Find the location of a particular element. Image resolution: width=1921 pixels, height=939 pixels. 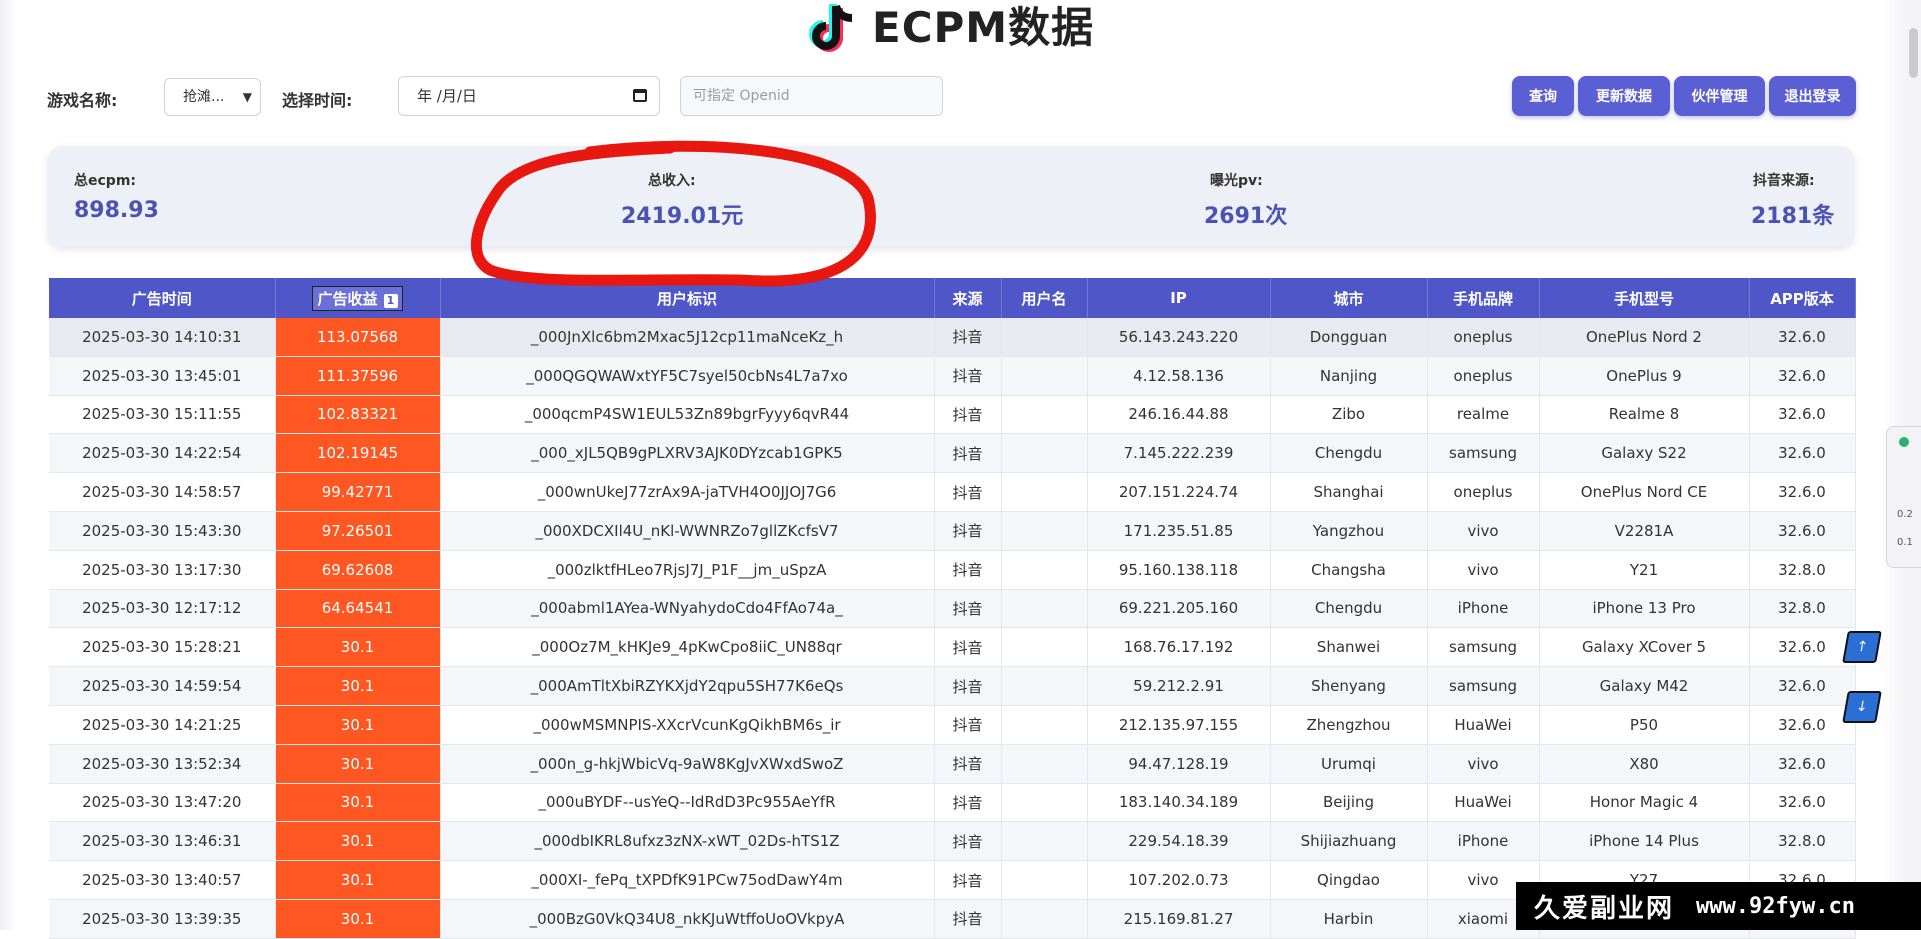

table-cell-user-id: _000uBYDF--usYeQ--IdRdD3Pc955AeYfR is located at coordinates (687, 803).